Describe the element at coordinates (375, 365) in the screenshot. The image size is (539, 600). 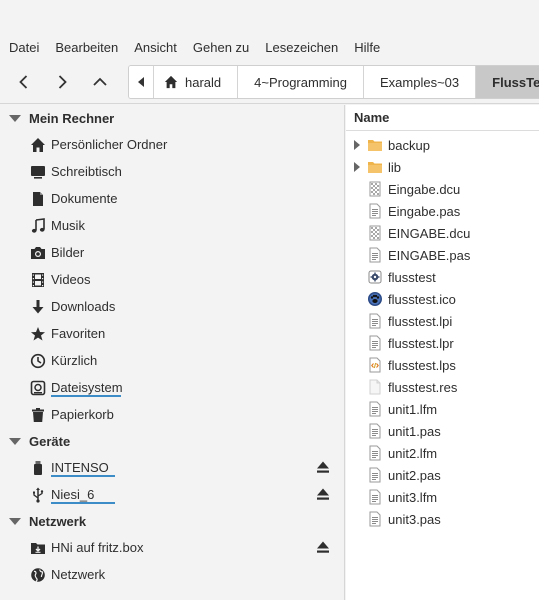
I see `code-file-icon` at that location.